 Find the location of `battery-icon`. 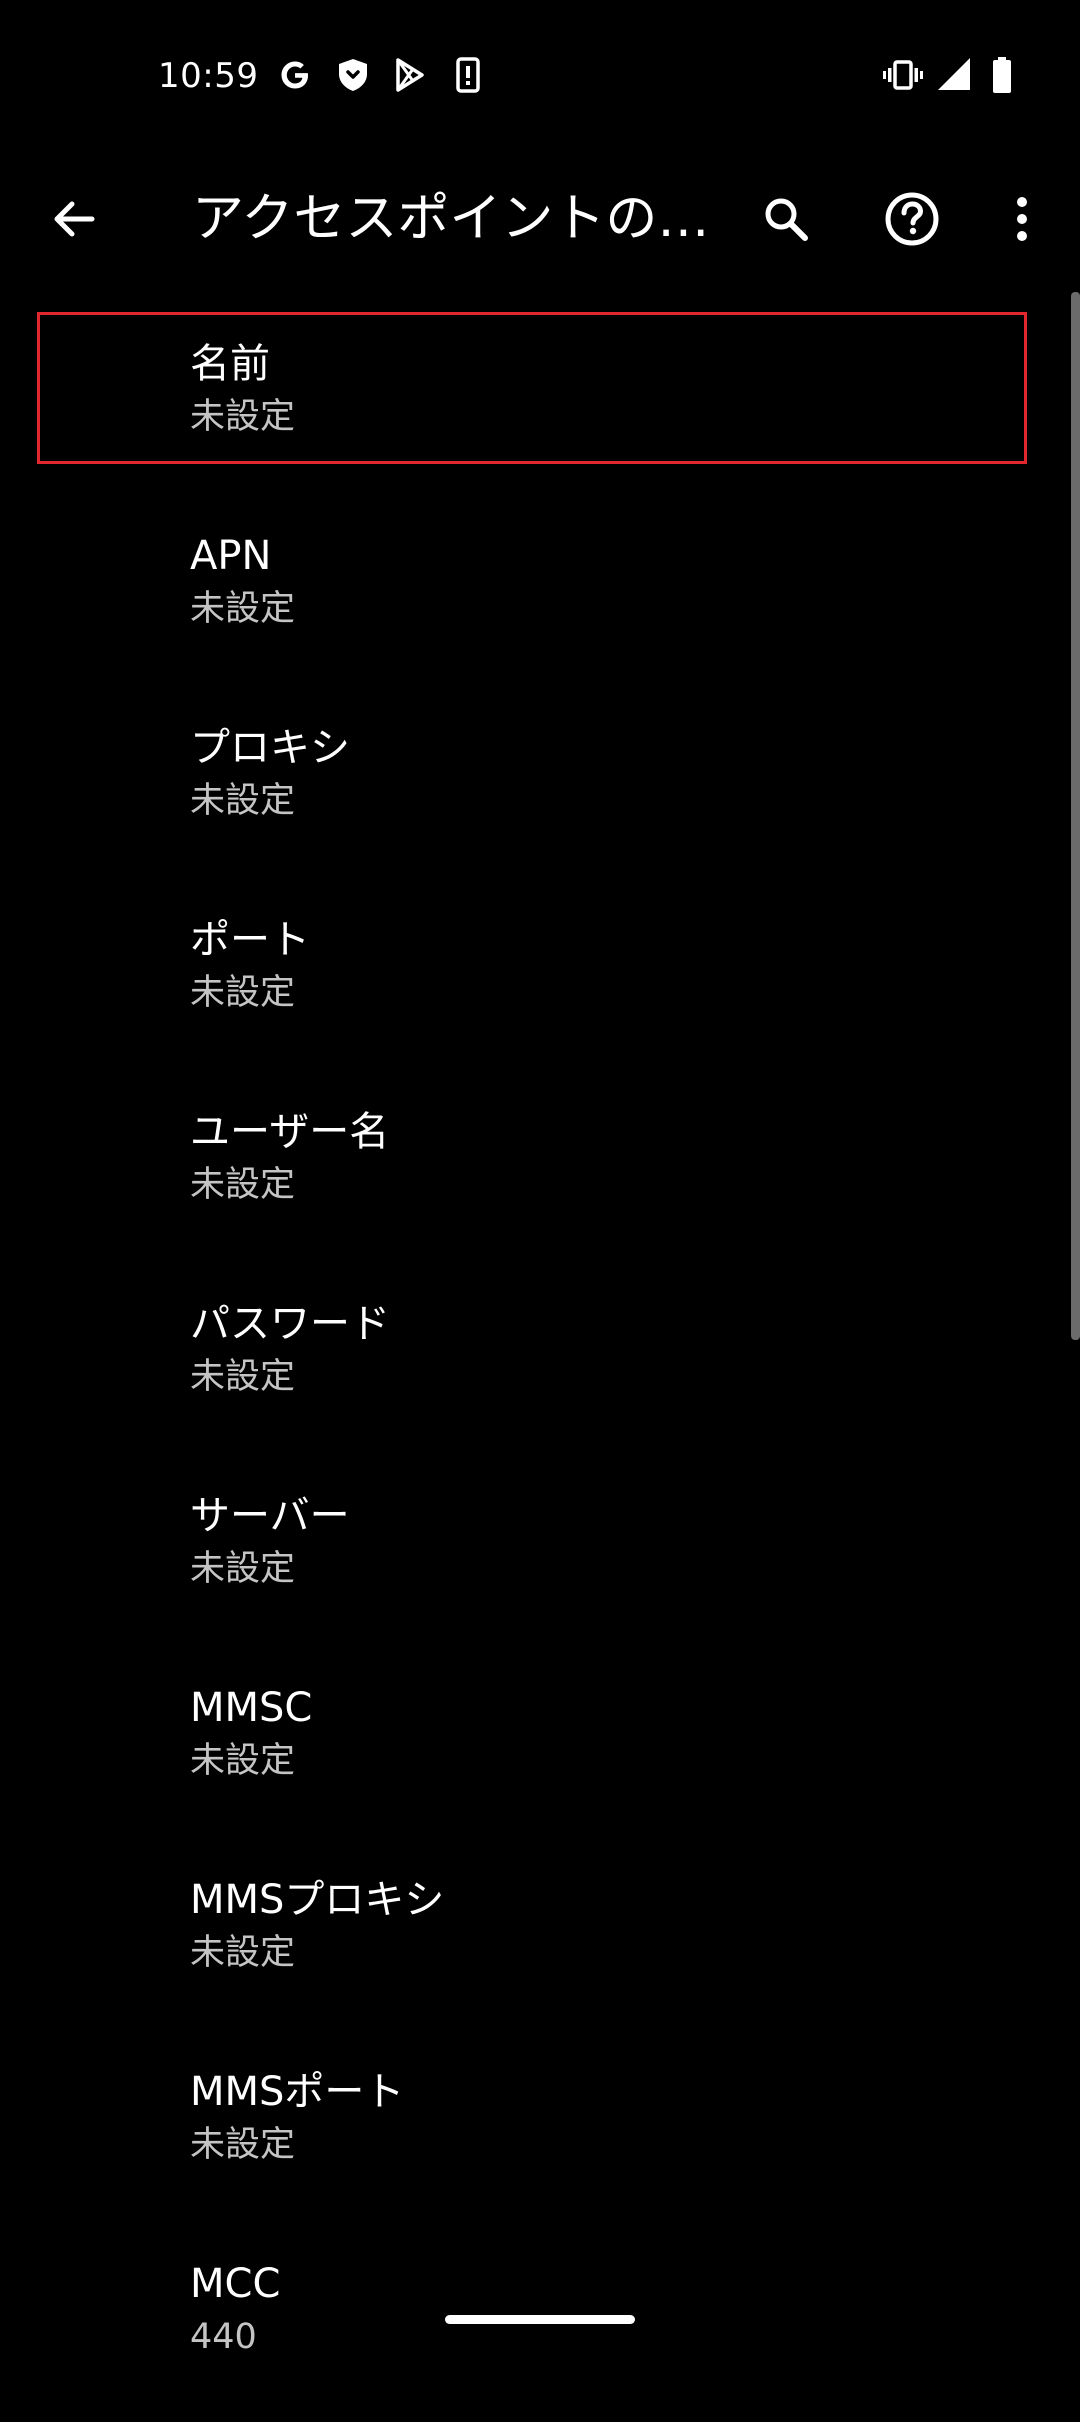

battery-icon is located at coordinates (1002, 75).